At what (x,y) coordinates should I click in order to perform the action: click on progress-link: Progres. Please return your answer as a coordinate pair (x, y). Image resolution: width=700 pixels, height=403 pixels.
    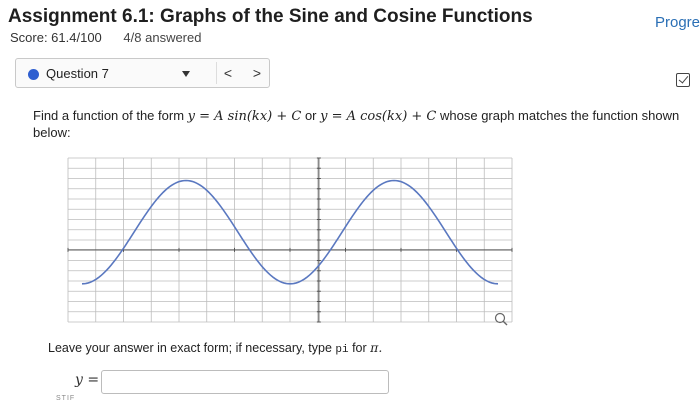
    Looking at the image, I should click on (677, 22).